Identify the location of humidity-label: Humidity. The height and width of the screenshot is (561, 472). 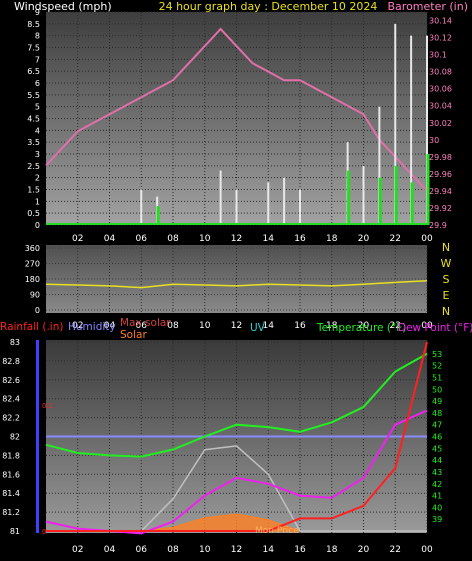
(92, 327).